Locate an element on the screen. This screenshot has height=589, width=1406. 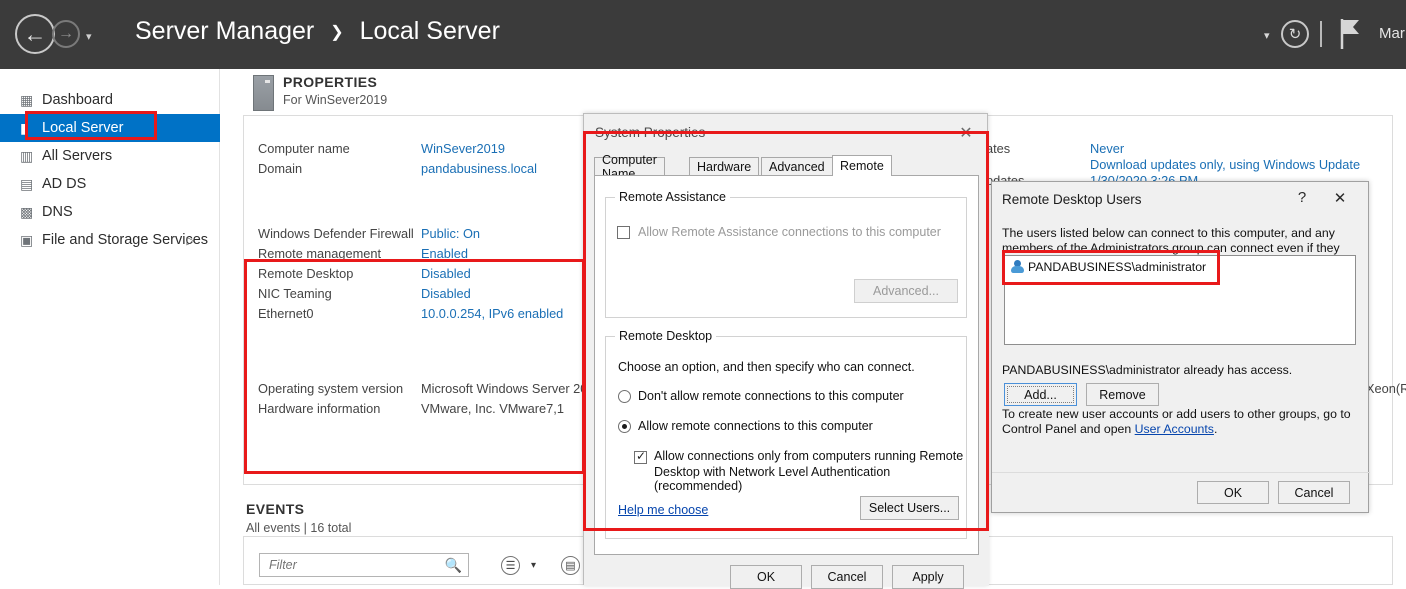
sidebar-item-dns: ▩ DNS is located at coordinates (110, 212).